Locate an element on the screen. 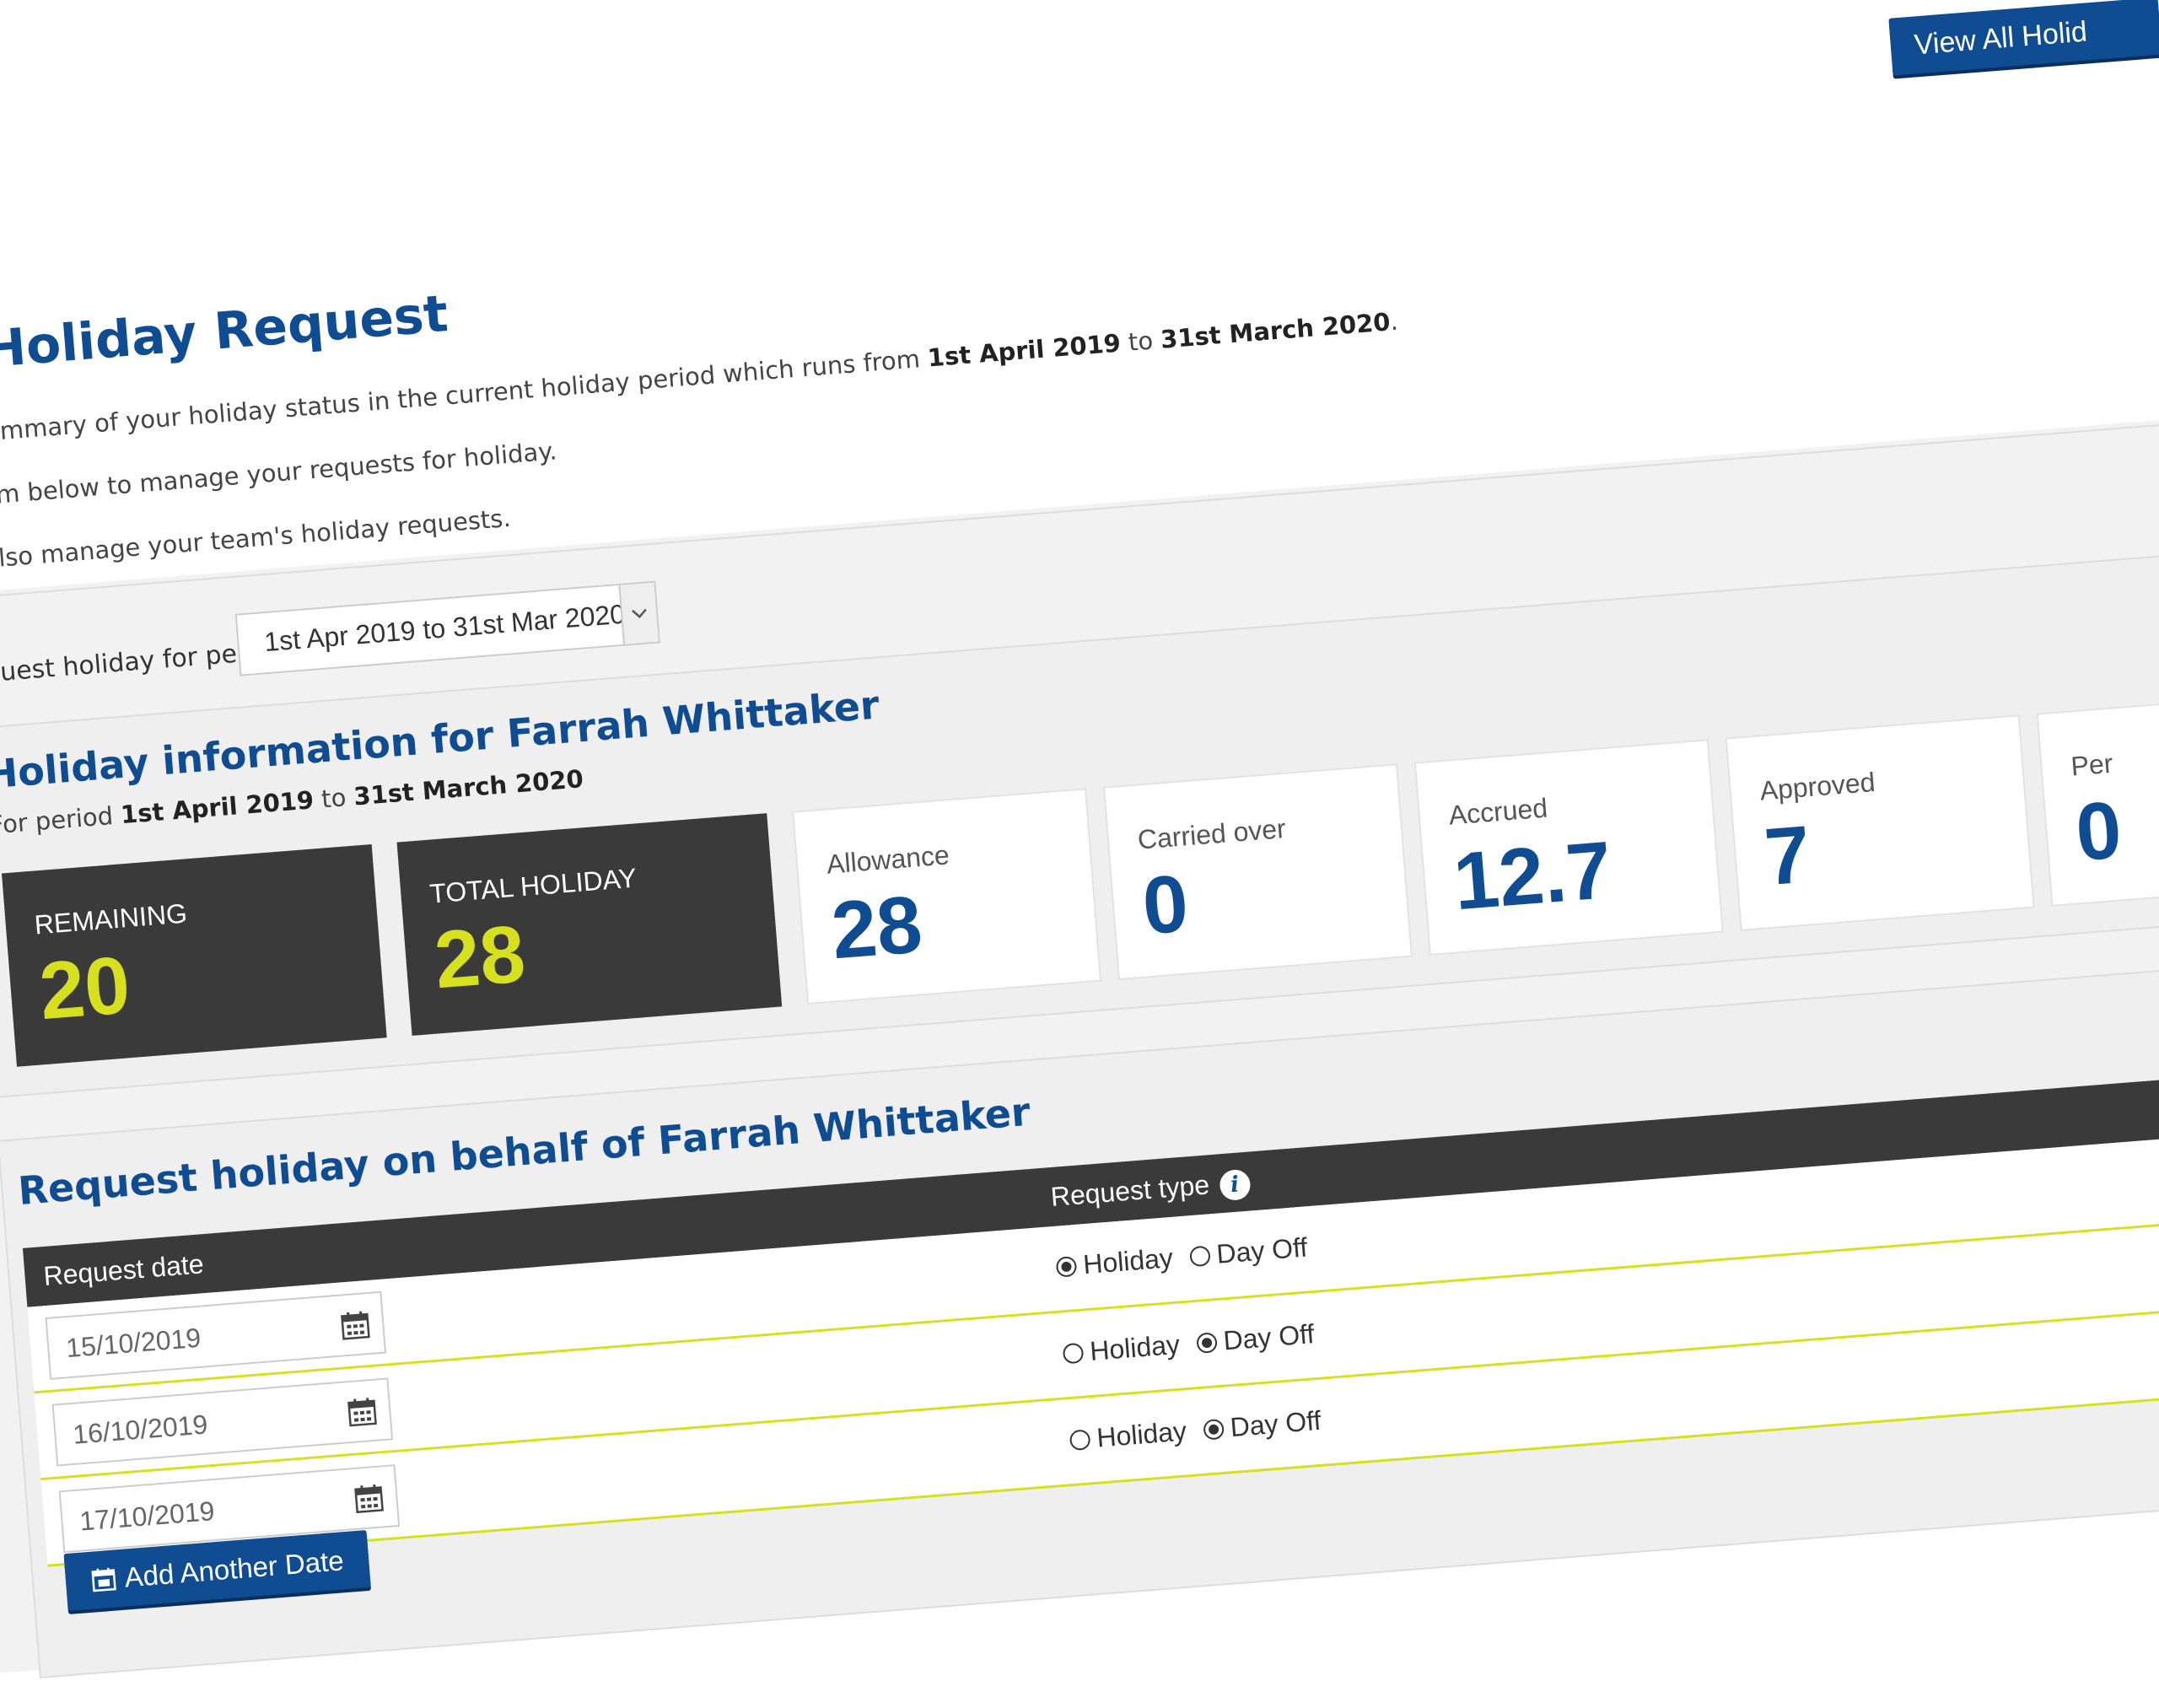 The height and width of the screenshot is (1708, 2159). stat-label: TOTAL HOLIDAY is located at coordinates (533, 886).